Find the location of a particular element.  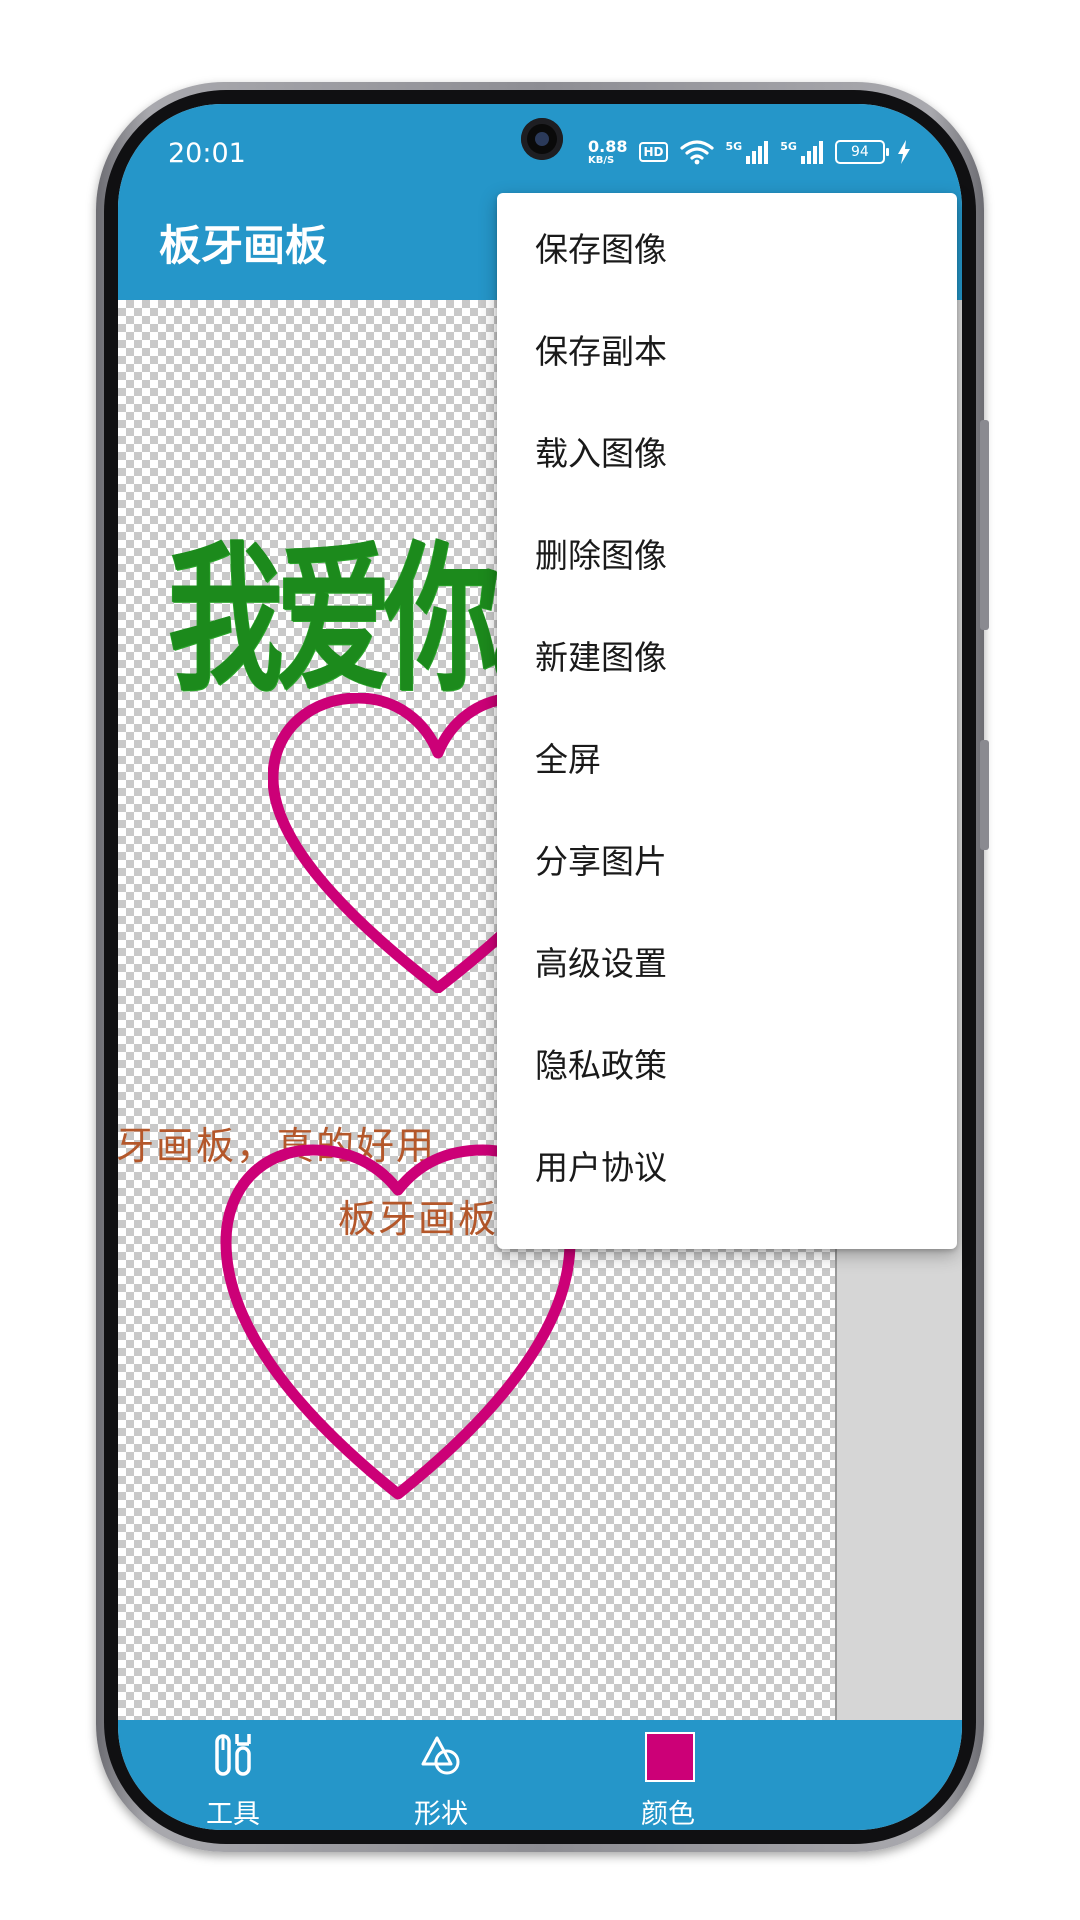

tab-color: 颜色 is located at coordinates (668, 1775).